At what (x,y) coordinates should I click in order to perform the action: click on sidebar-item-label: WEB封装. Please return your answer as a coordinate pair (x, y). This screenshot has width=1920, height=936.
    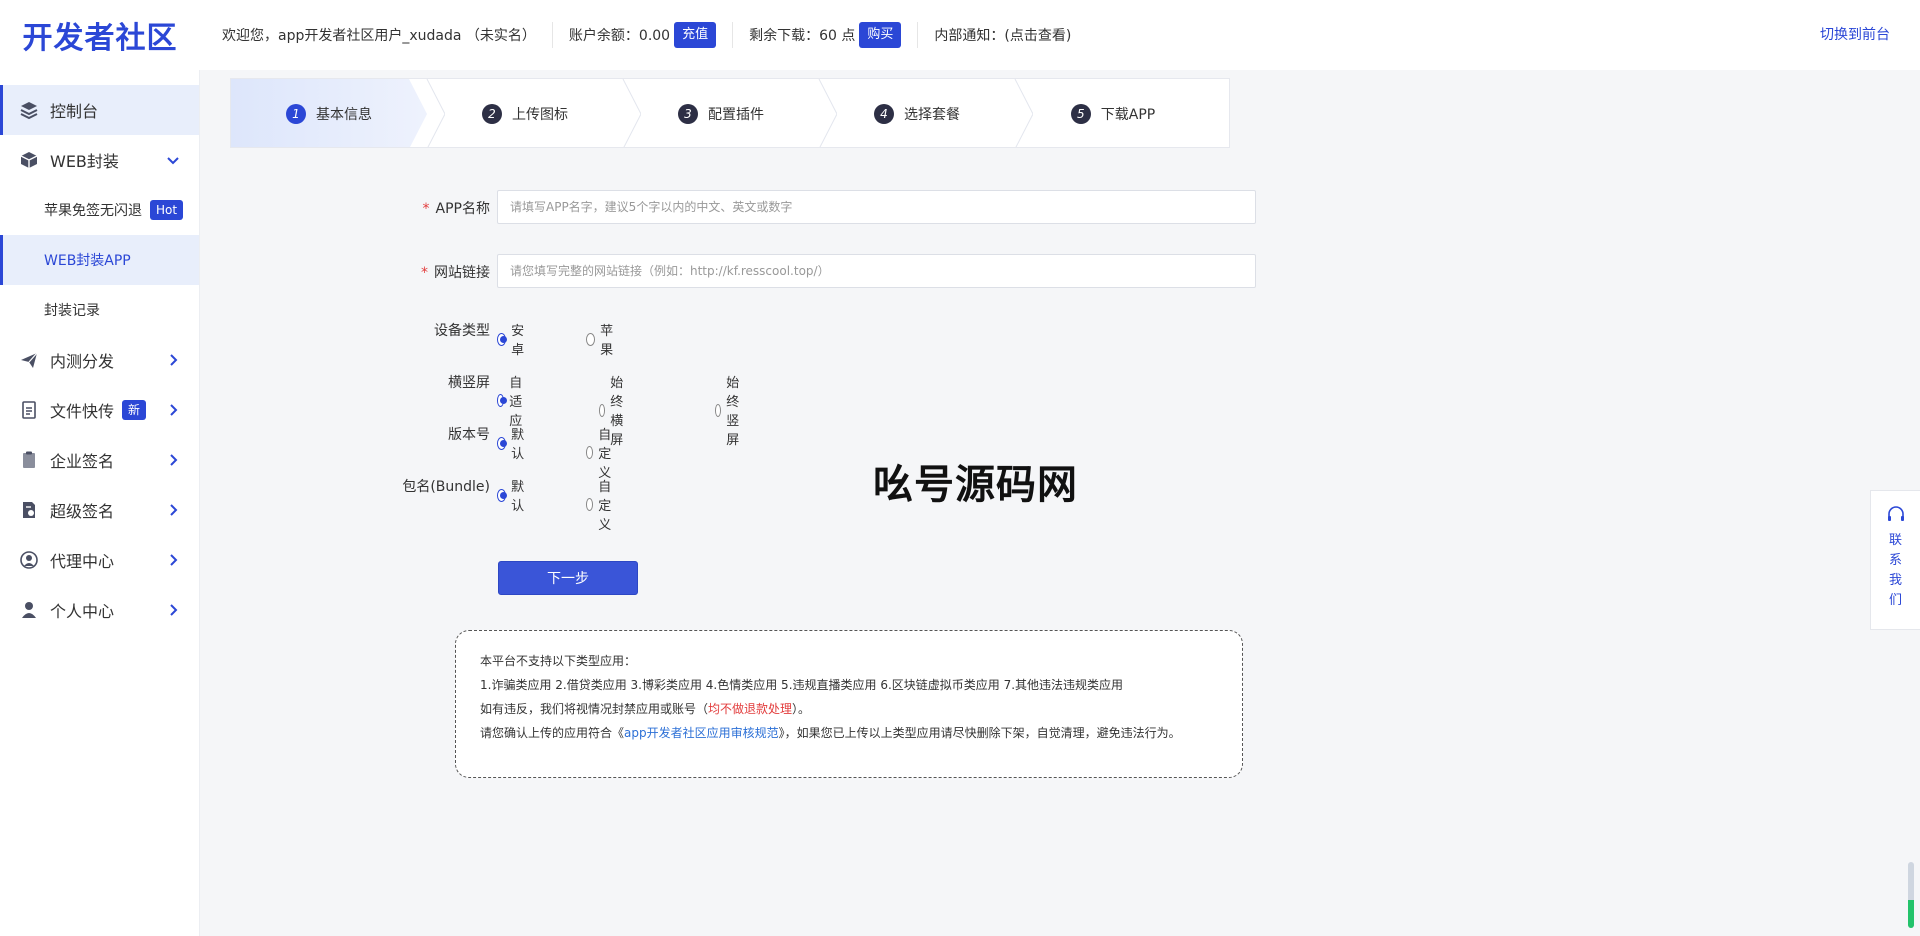
    Looking at the image, I should click on (84, 161).